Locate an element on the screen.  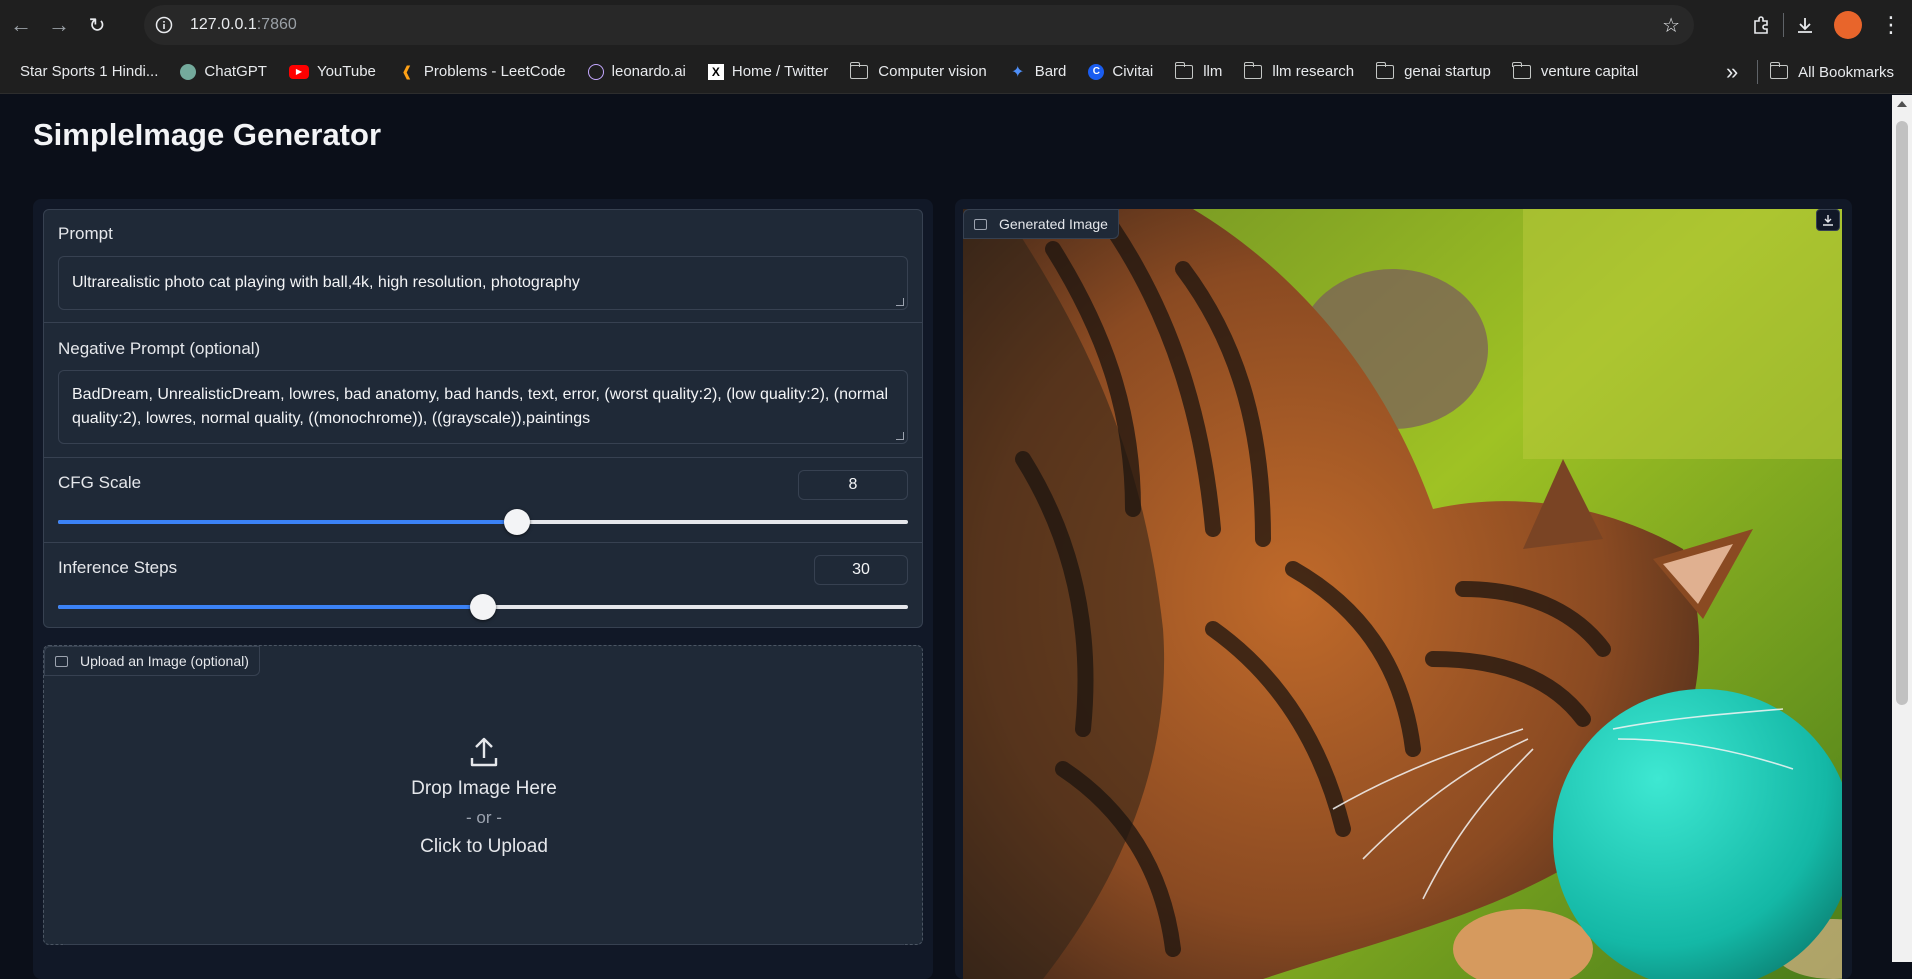
upload-icon is located at coordinates (484, 752).